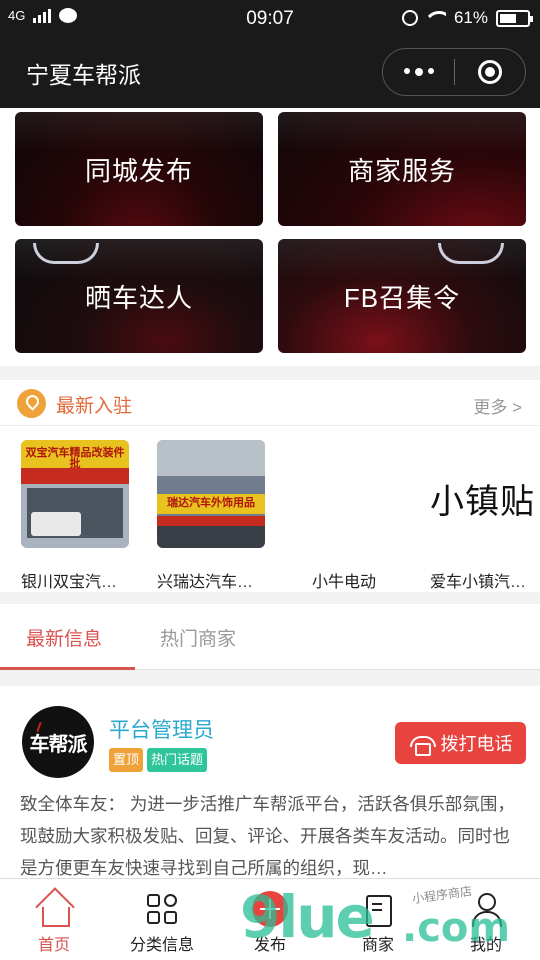  I want to click on tile-label: 商家服务, so click(401, 170).